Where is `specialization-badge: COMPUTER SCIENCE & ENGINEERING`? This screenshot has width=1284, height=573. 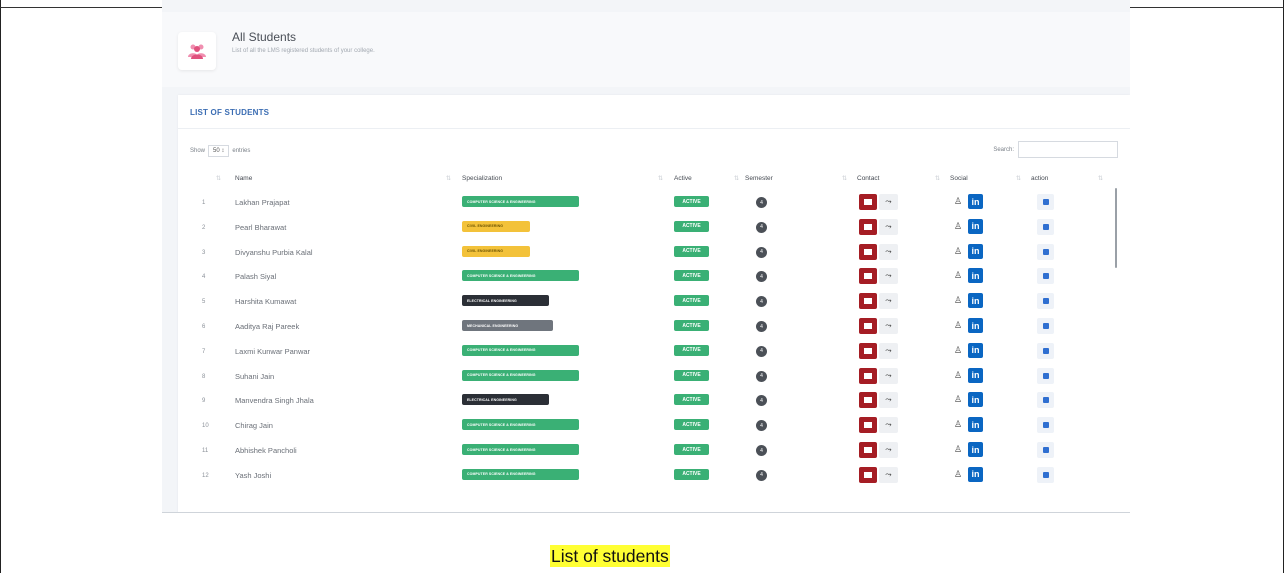
specialization-badge: COMPUTER SCIENCE & ENGINEERING is located at coordinates (520, 425).